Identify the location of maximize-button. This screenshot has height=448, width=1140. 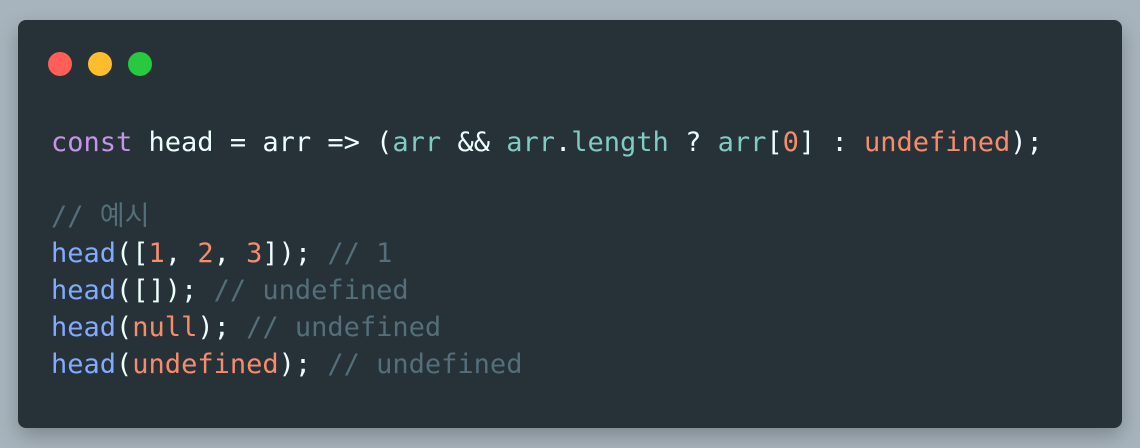
(140, 64).